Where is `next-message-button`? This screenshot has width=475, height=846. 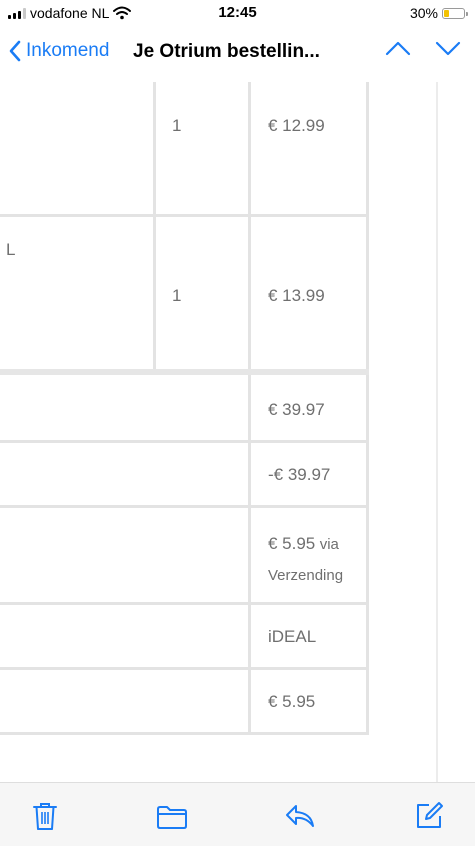
next-message-button is located at coordinates (448, 50).